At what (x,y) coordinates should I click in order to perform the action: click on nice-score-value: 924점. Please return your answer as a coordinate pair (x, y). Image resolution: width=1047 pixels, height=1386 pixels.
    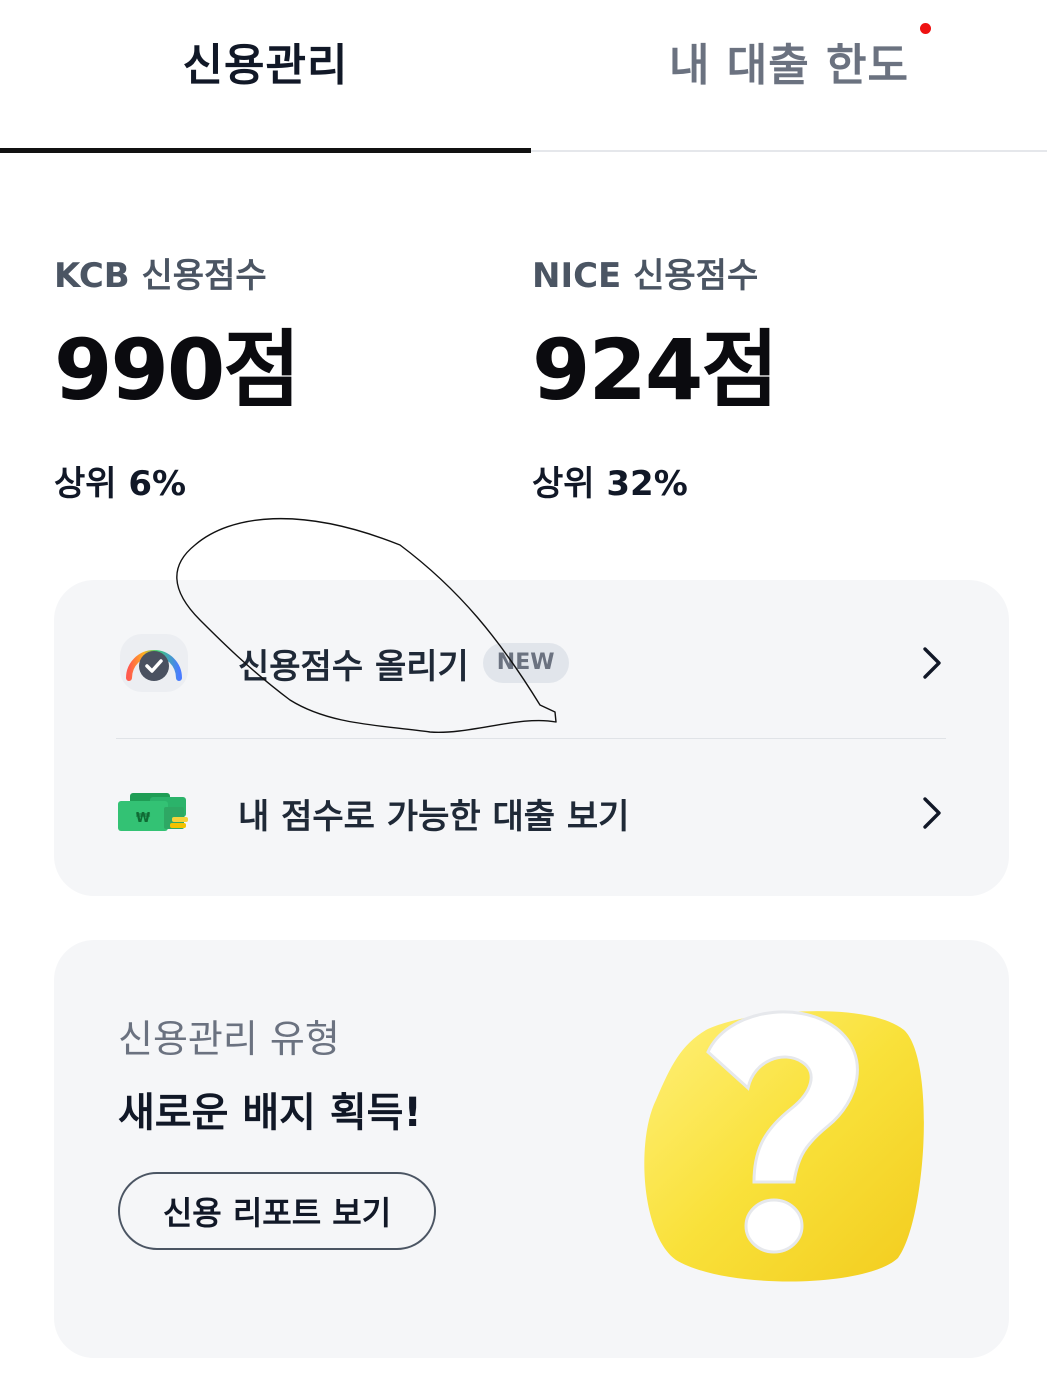
    Looking at the image, I should click on (655, 370).